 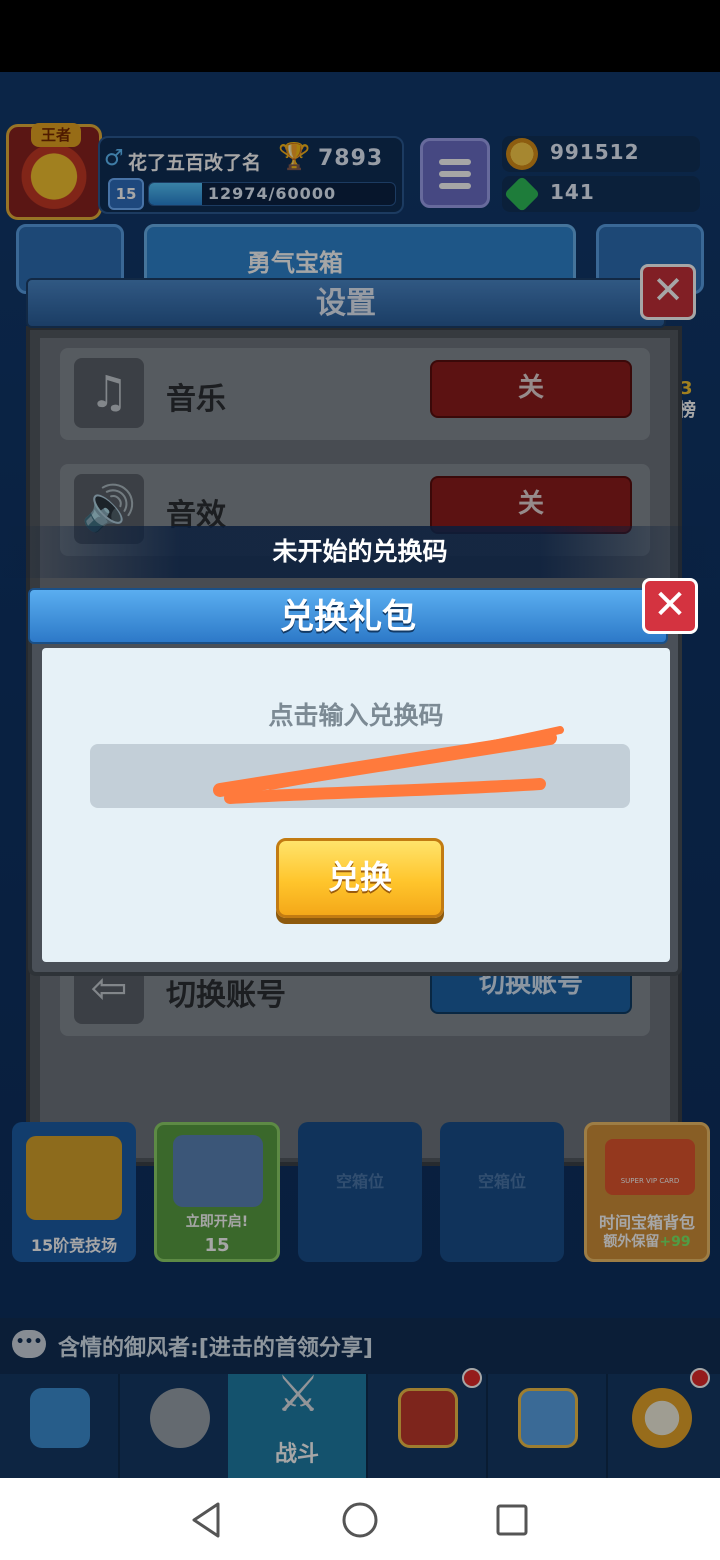 I want to click on home-circle-icon, so click(x=360, y=1520).